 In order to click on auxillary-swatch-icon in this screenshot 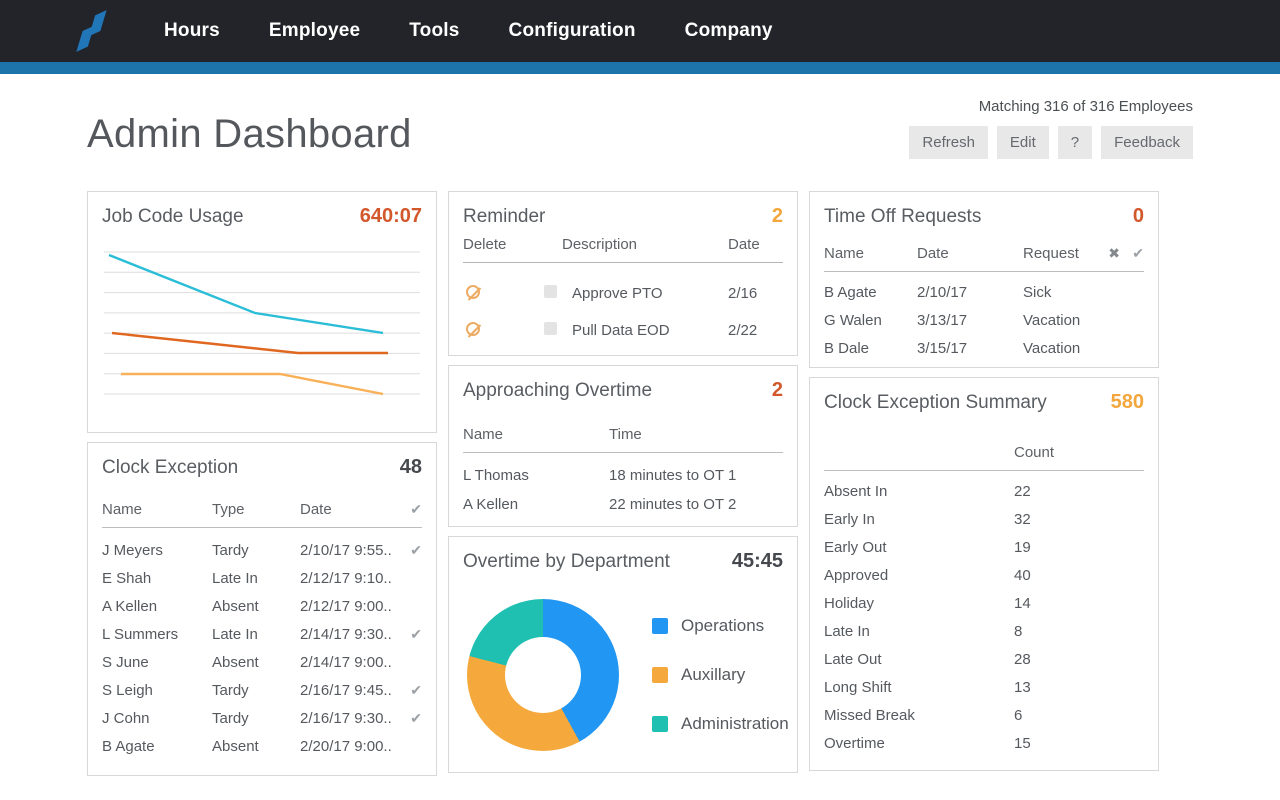, I will do `click(660, 675)`.